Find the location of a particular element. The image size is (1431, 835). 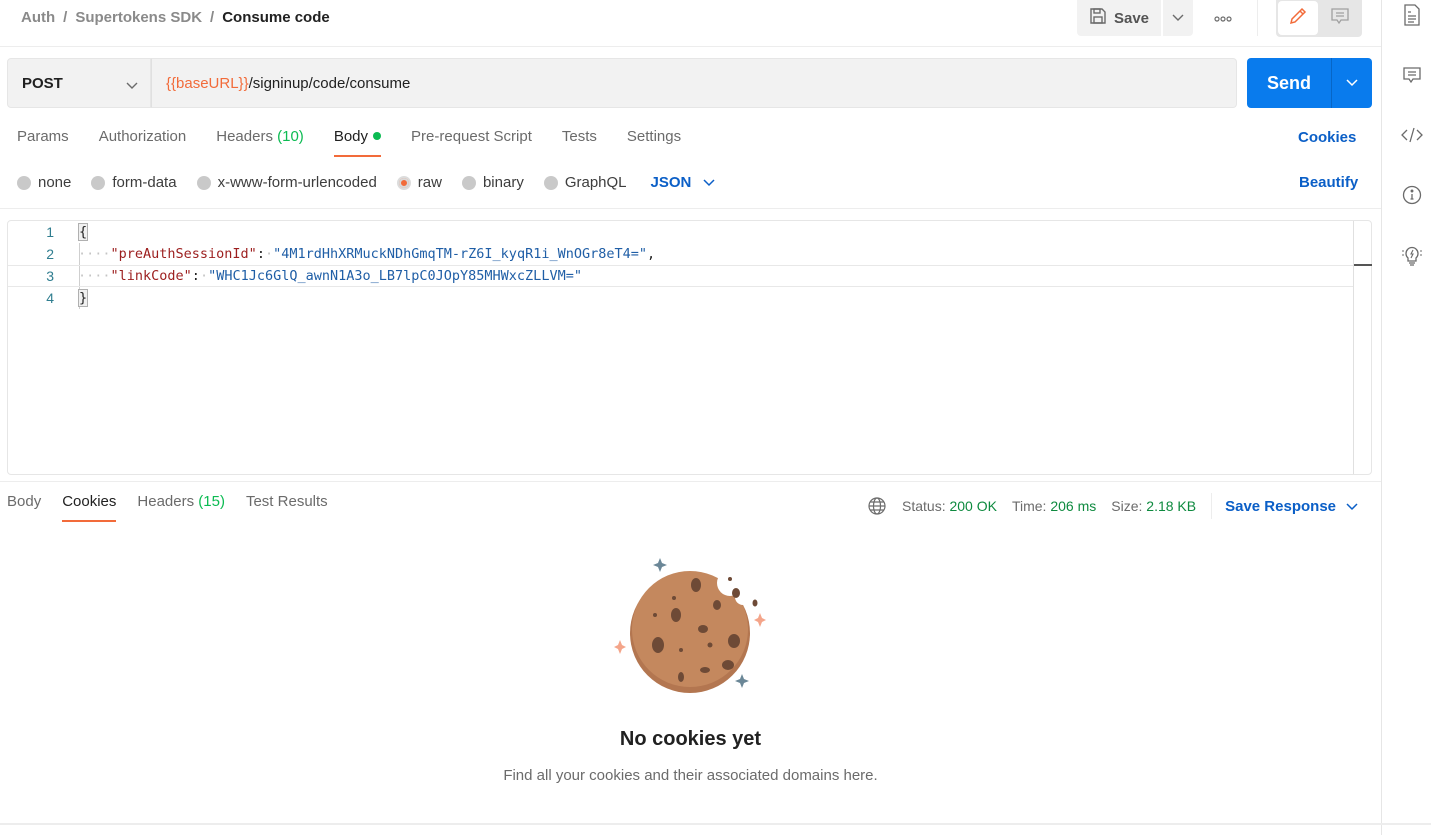

documentation-button is located at coordinates (1412, 17).